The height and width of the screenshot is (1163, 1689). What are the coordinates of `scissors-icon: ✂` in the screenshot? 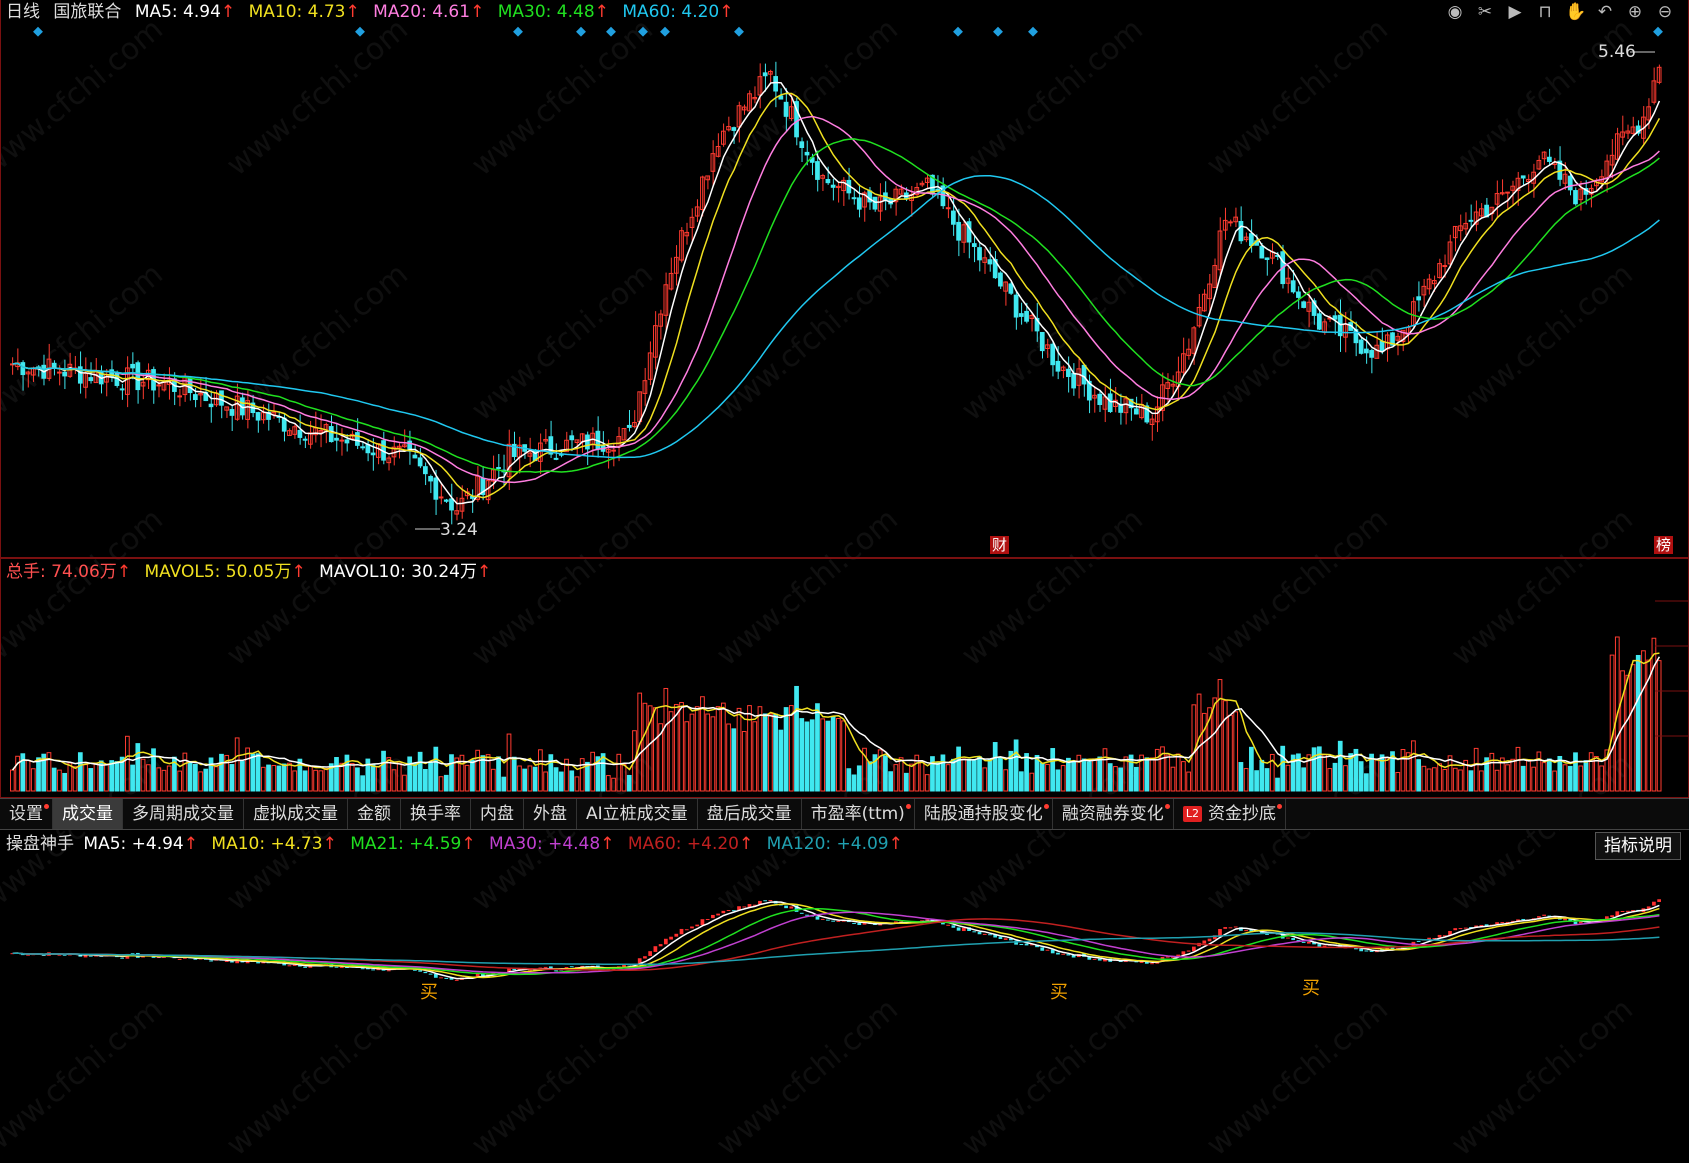 It's located at (1485, 12).